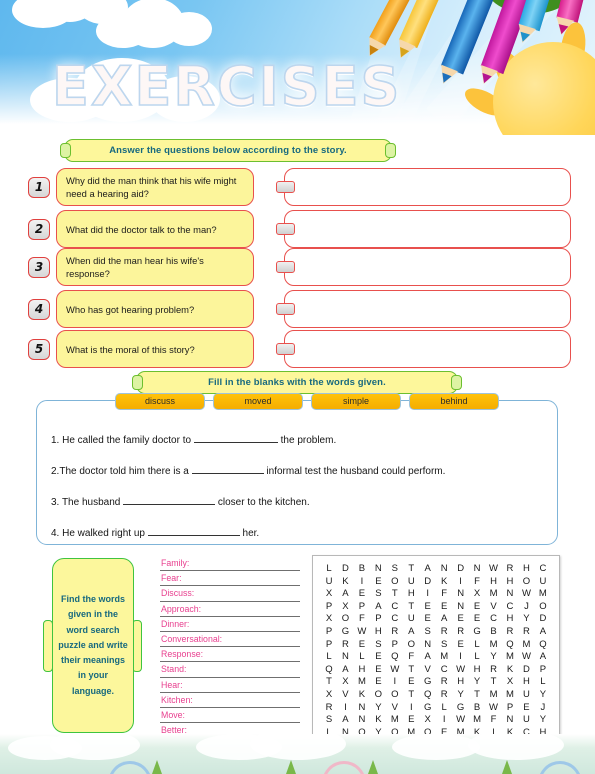 Image resolution: width=595 pixels, height=774 pixels. I want to click on word-chip-discuss: discuss, so click(160, 401).